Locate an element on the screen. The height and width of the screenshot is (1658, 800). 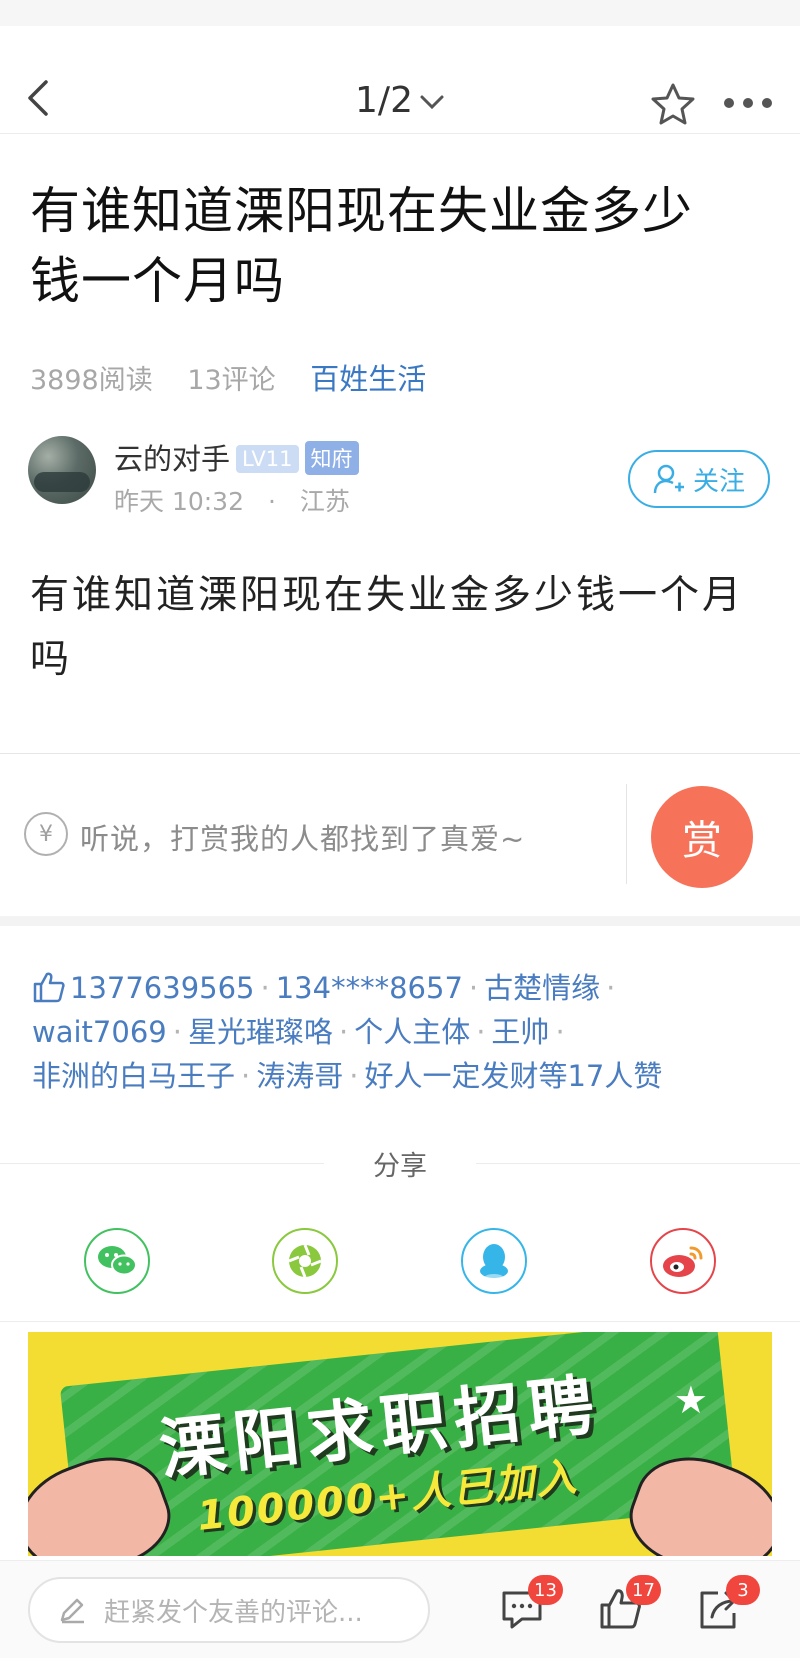
post-meta: 3898阅读 13评论 百姓生活 is located at coordinates (400, 359).